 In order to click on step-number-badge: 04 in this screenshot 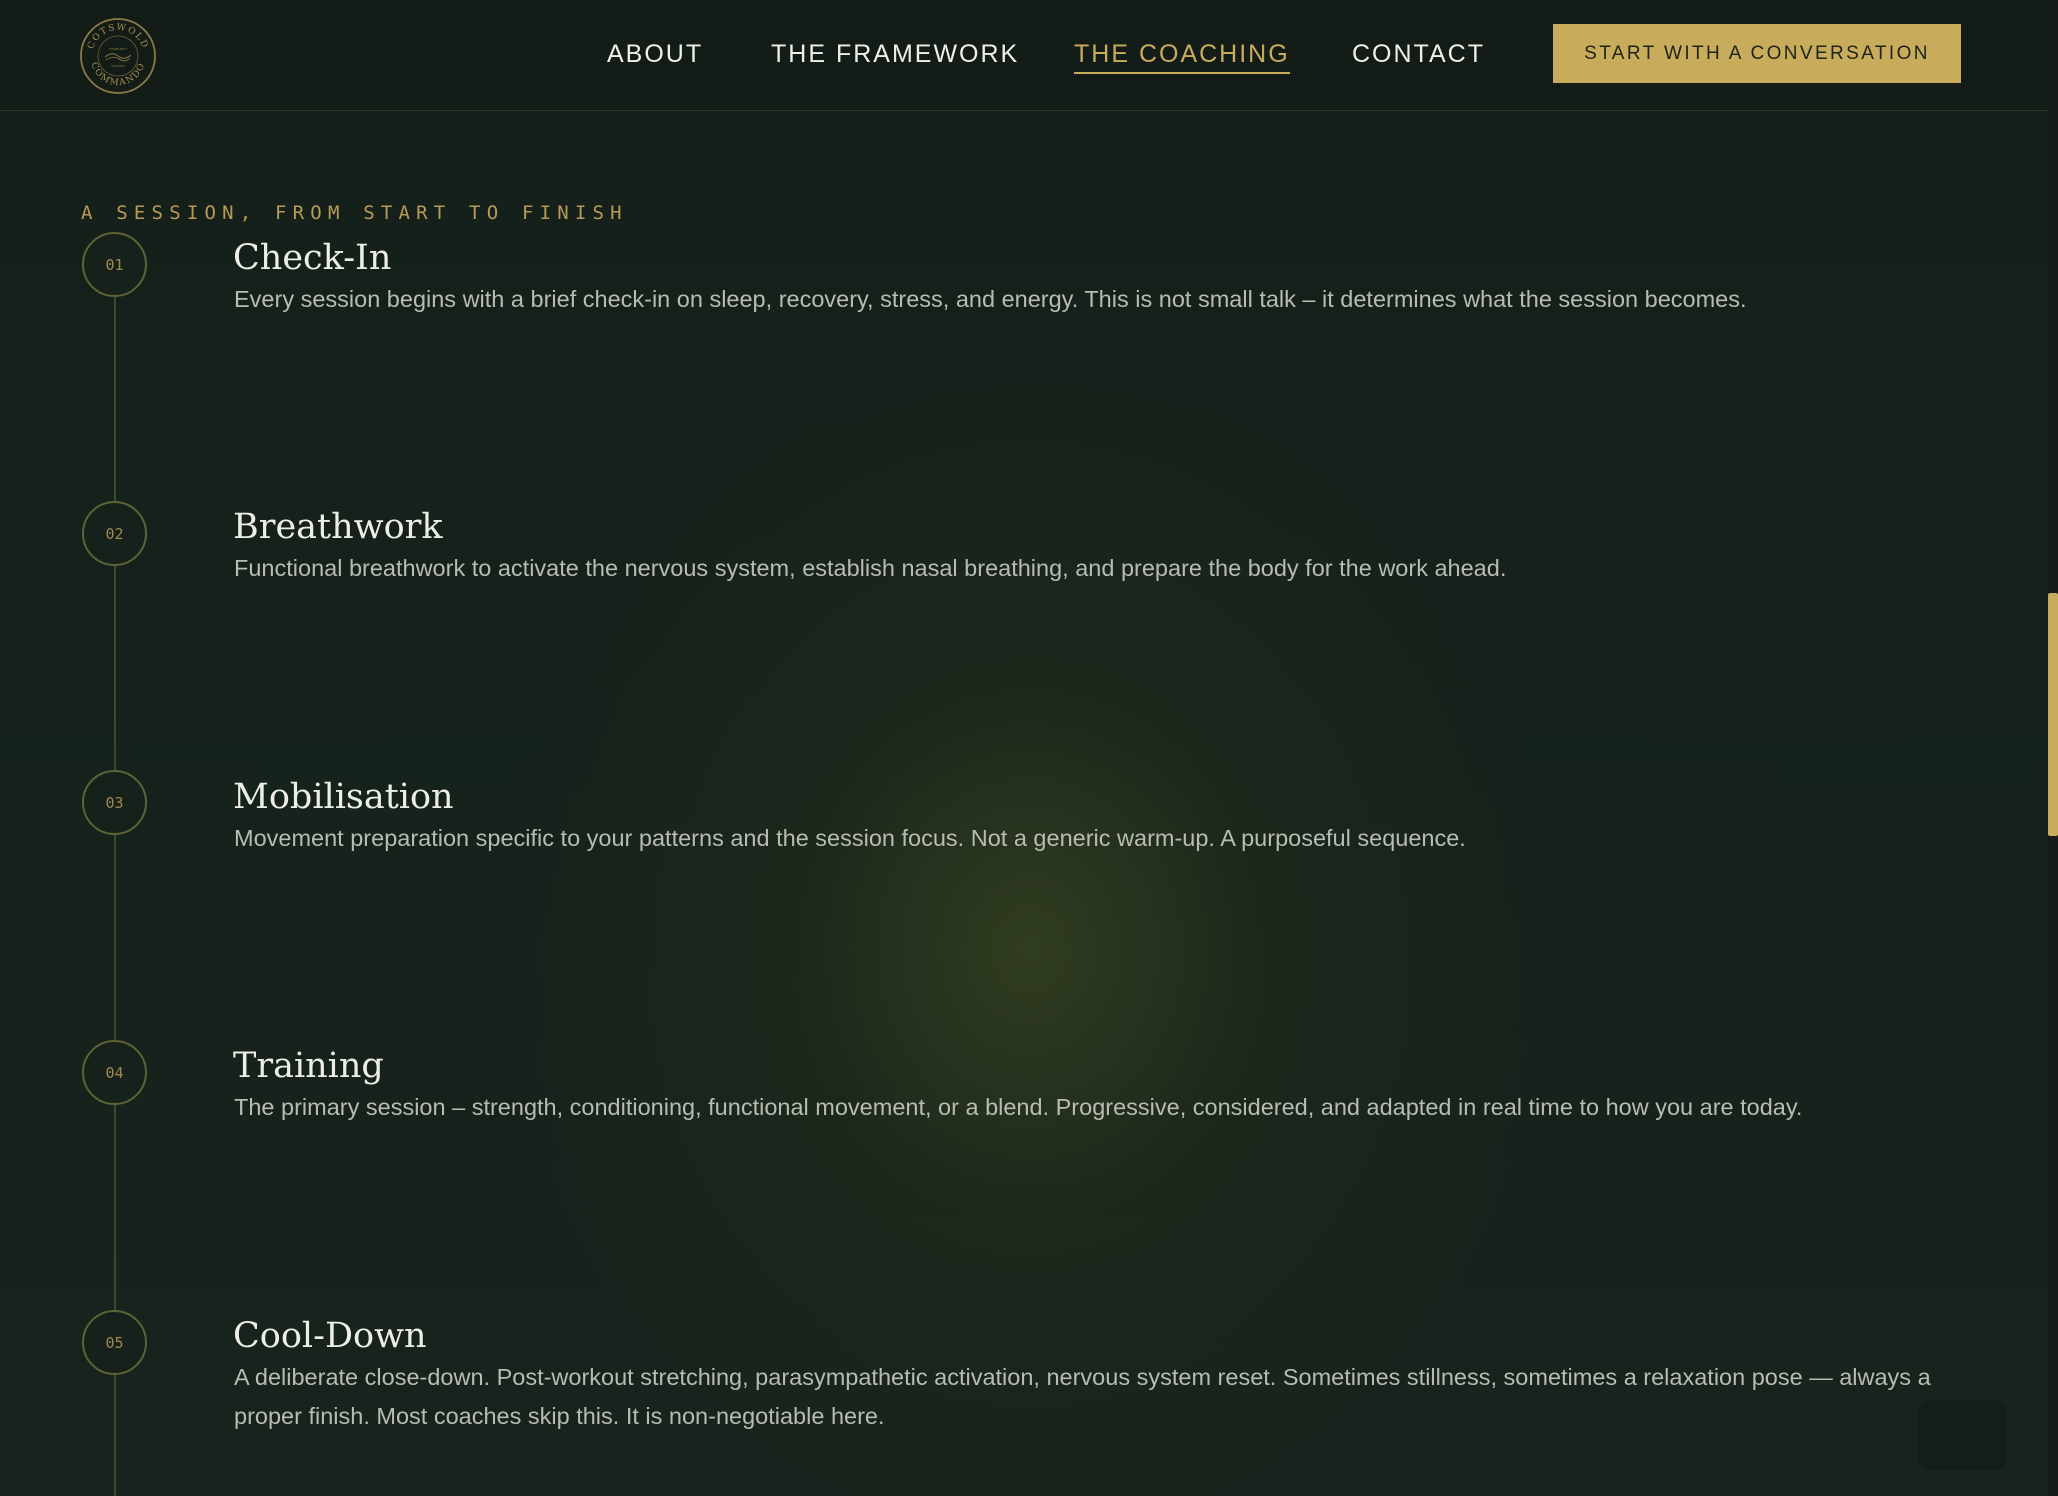, I will do `click(114, 1072)`.